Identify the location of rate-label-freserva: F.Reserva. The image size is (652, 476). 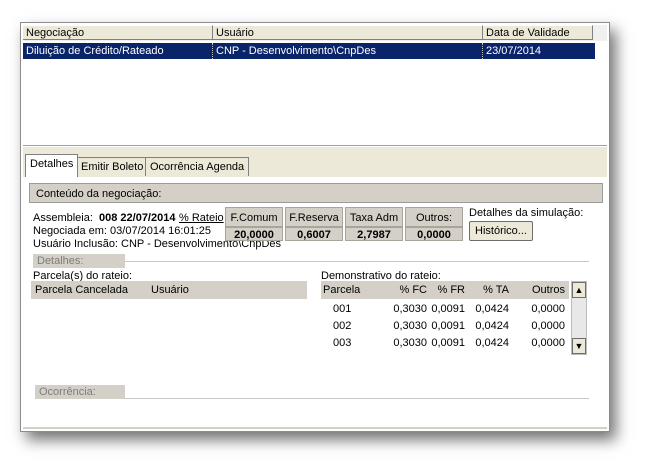
(314, 217).